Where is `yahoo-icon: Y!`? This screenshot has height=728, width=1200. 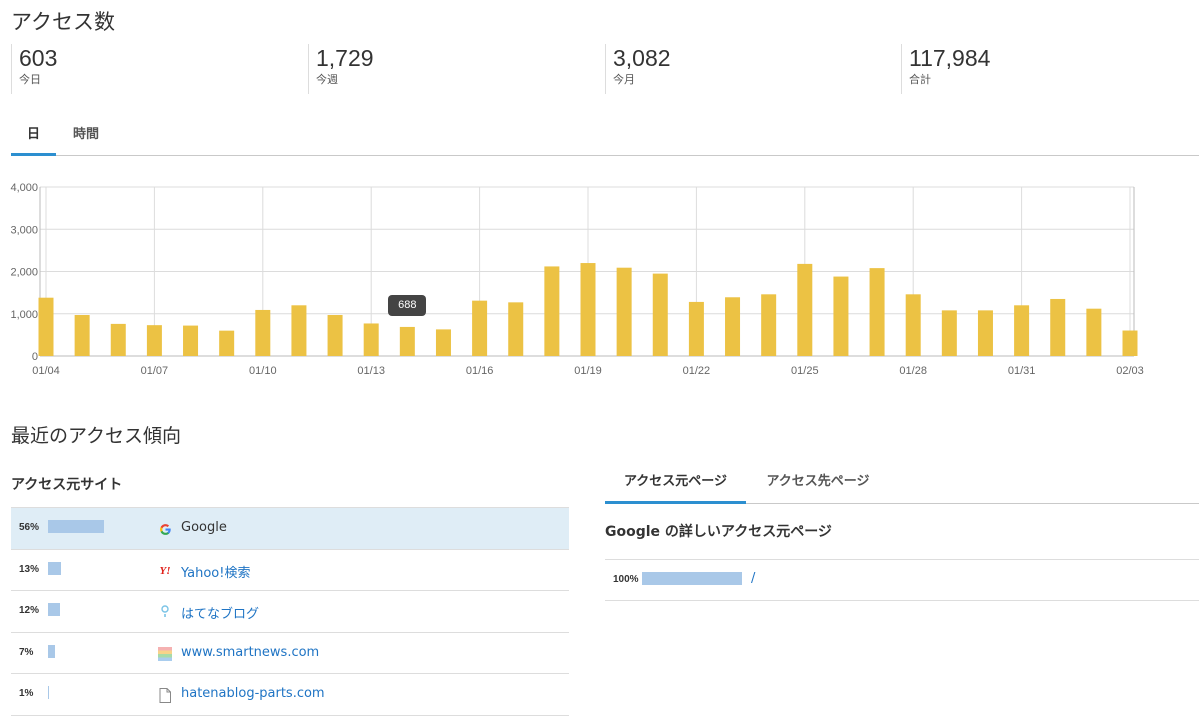 yahoo-icon: Y! is located at coordinates (165, 570).